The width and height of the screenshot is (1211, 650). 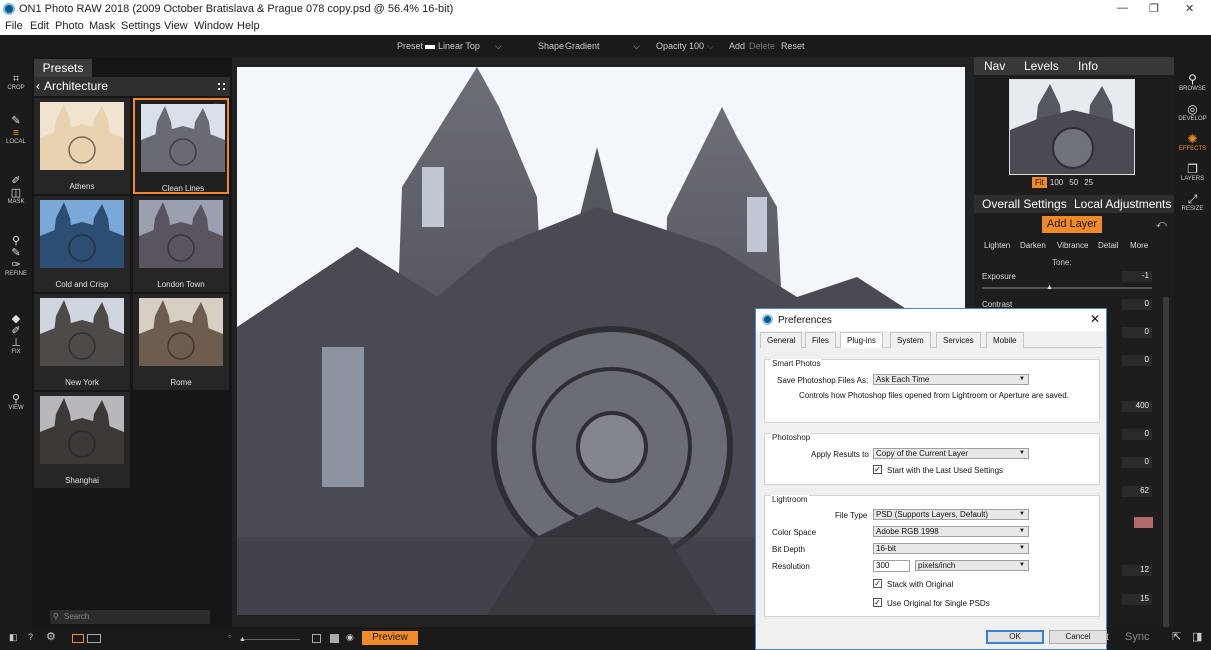 I want to click on zoom-fit-button: Fit, so click(x=1039, y=182).